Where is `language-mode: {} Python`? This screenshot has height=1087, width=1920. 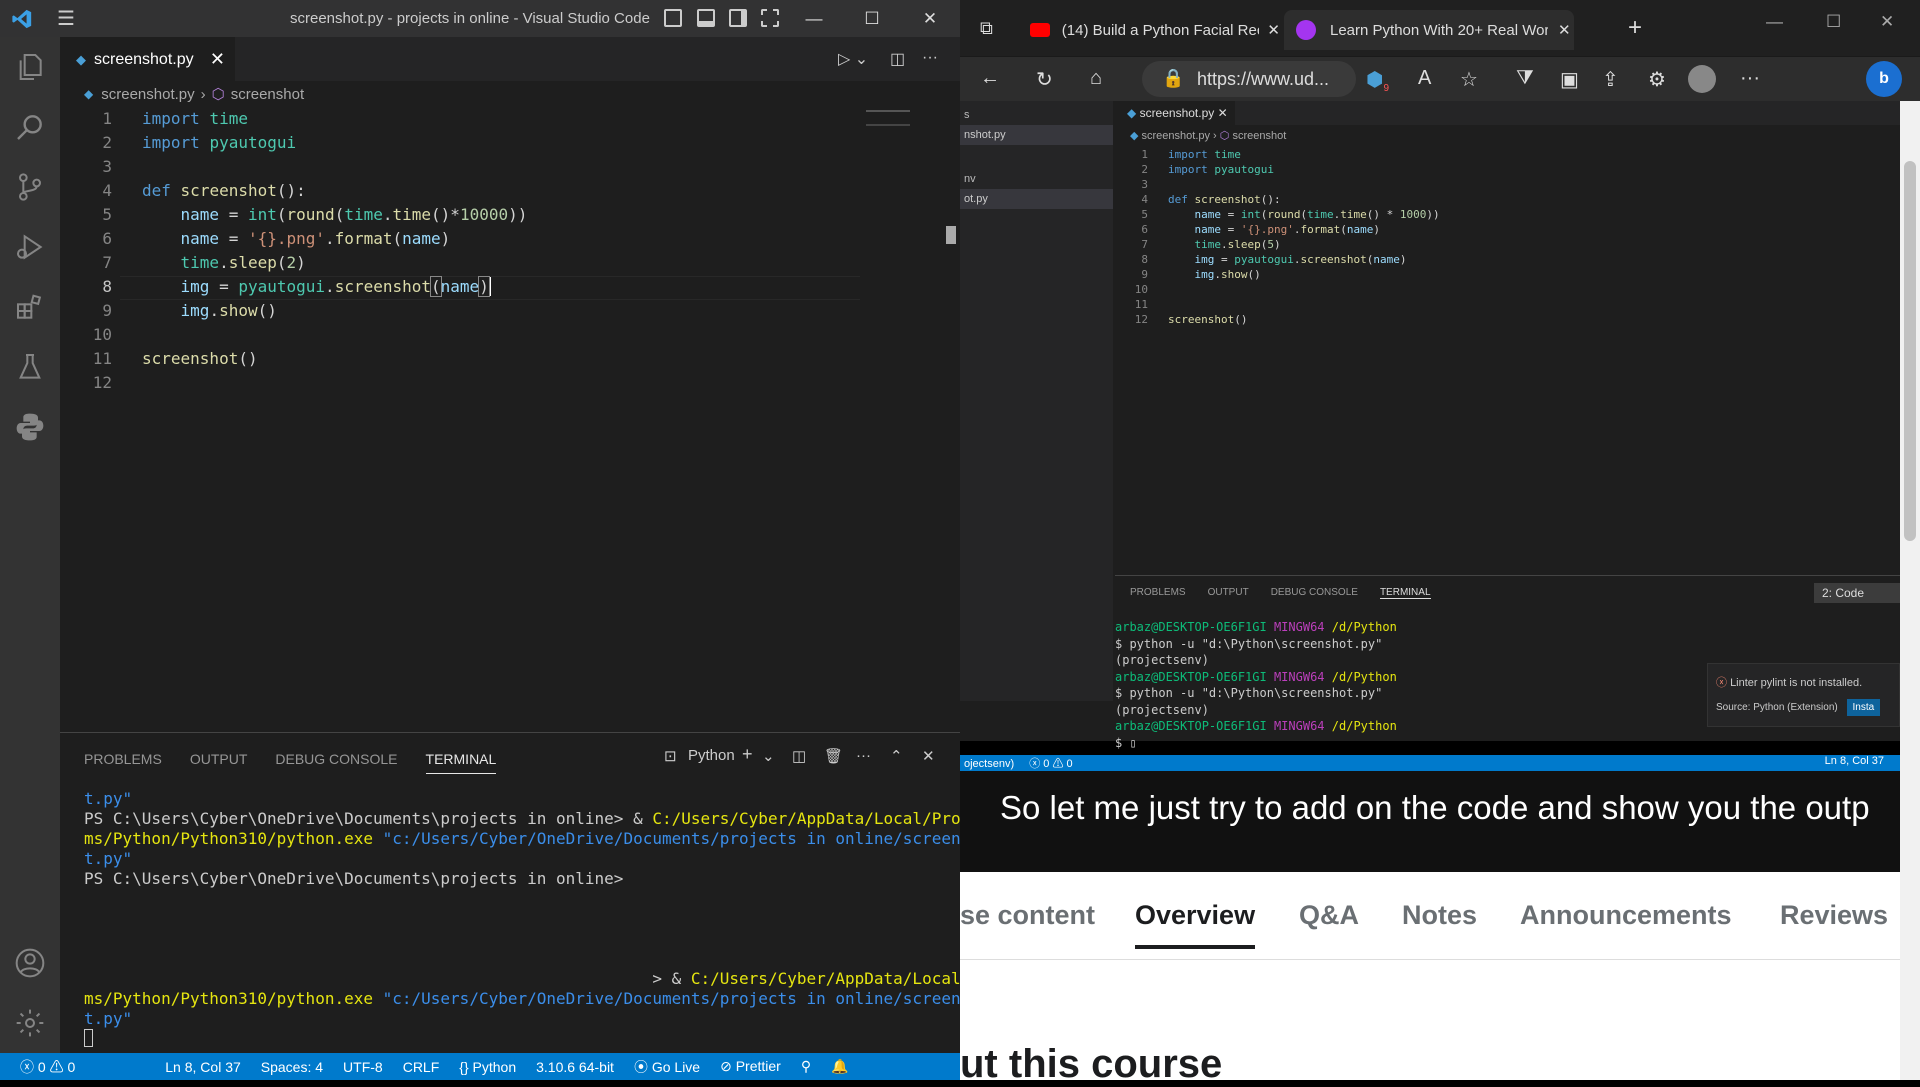
language-mode: {} Python is located at coordinates (487, 1067).